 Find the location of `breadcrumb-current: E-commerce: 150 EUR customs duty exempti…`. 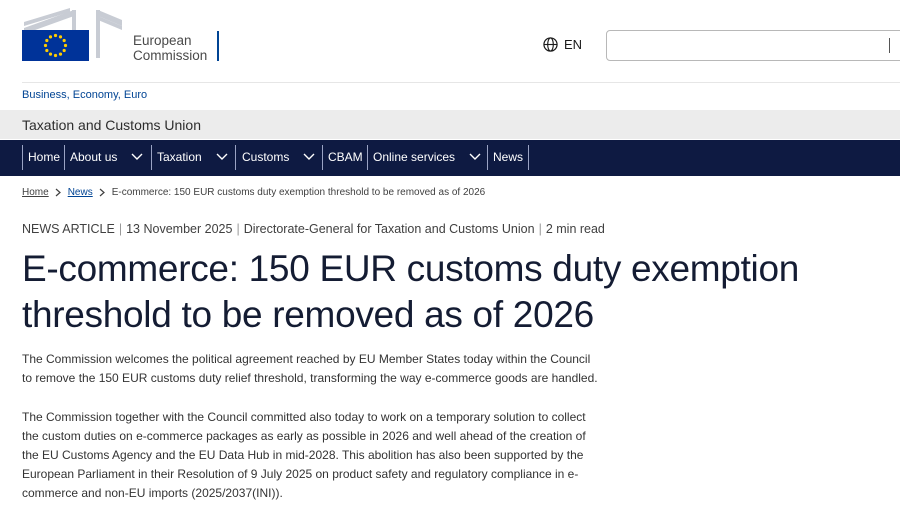

breadcrumb-current: E-commerce: 150 EUR customs duty exempti… is located at coordinates (298, 192).